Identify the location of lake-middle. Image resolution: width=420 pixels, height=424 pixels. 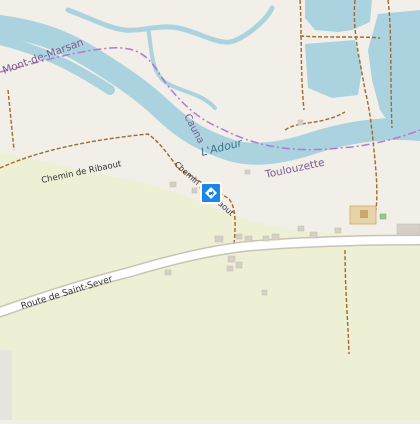
(333, 69).